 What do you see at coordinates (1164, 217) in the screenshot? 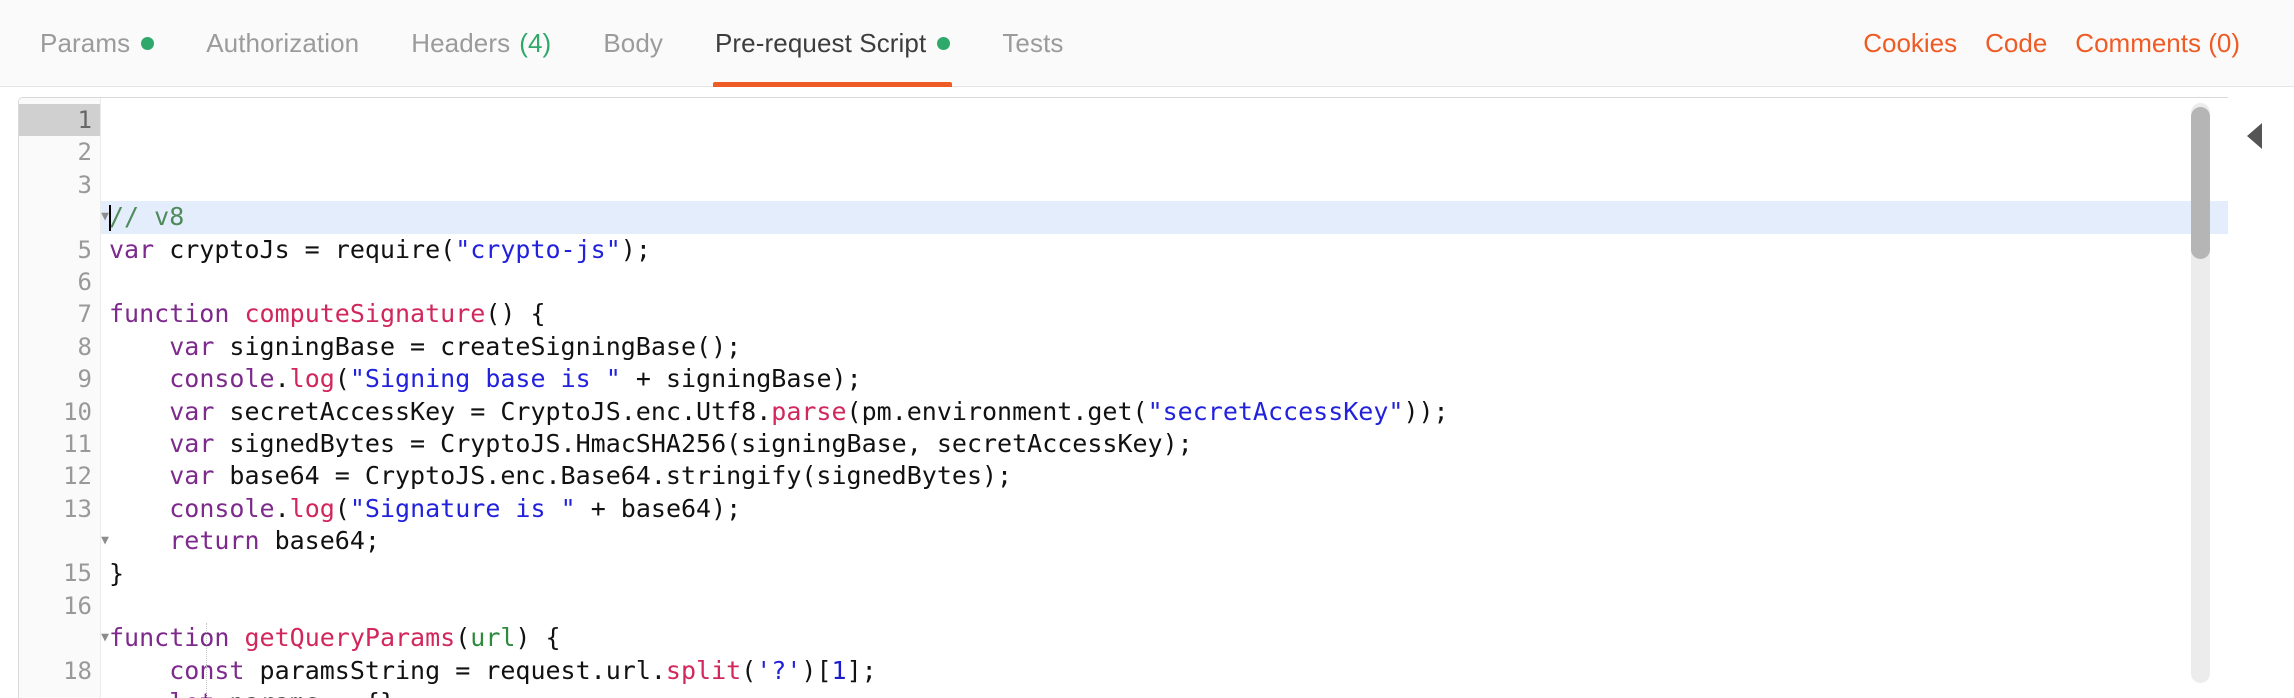
I see `code-line: // v8` at bounding box center [1164, 217].